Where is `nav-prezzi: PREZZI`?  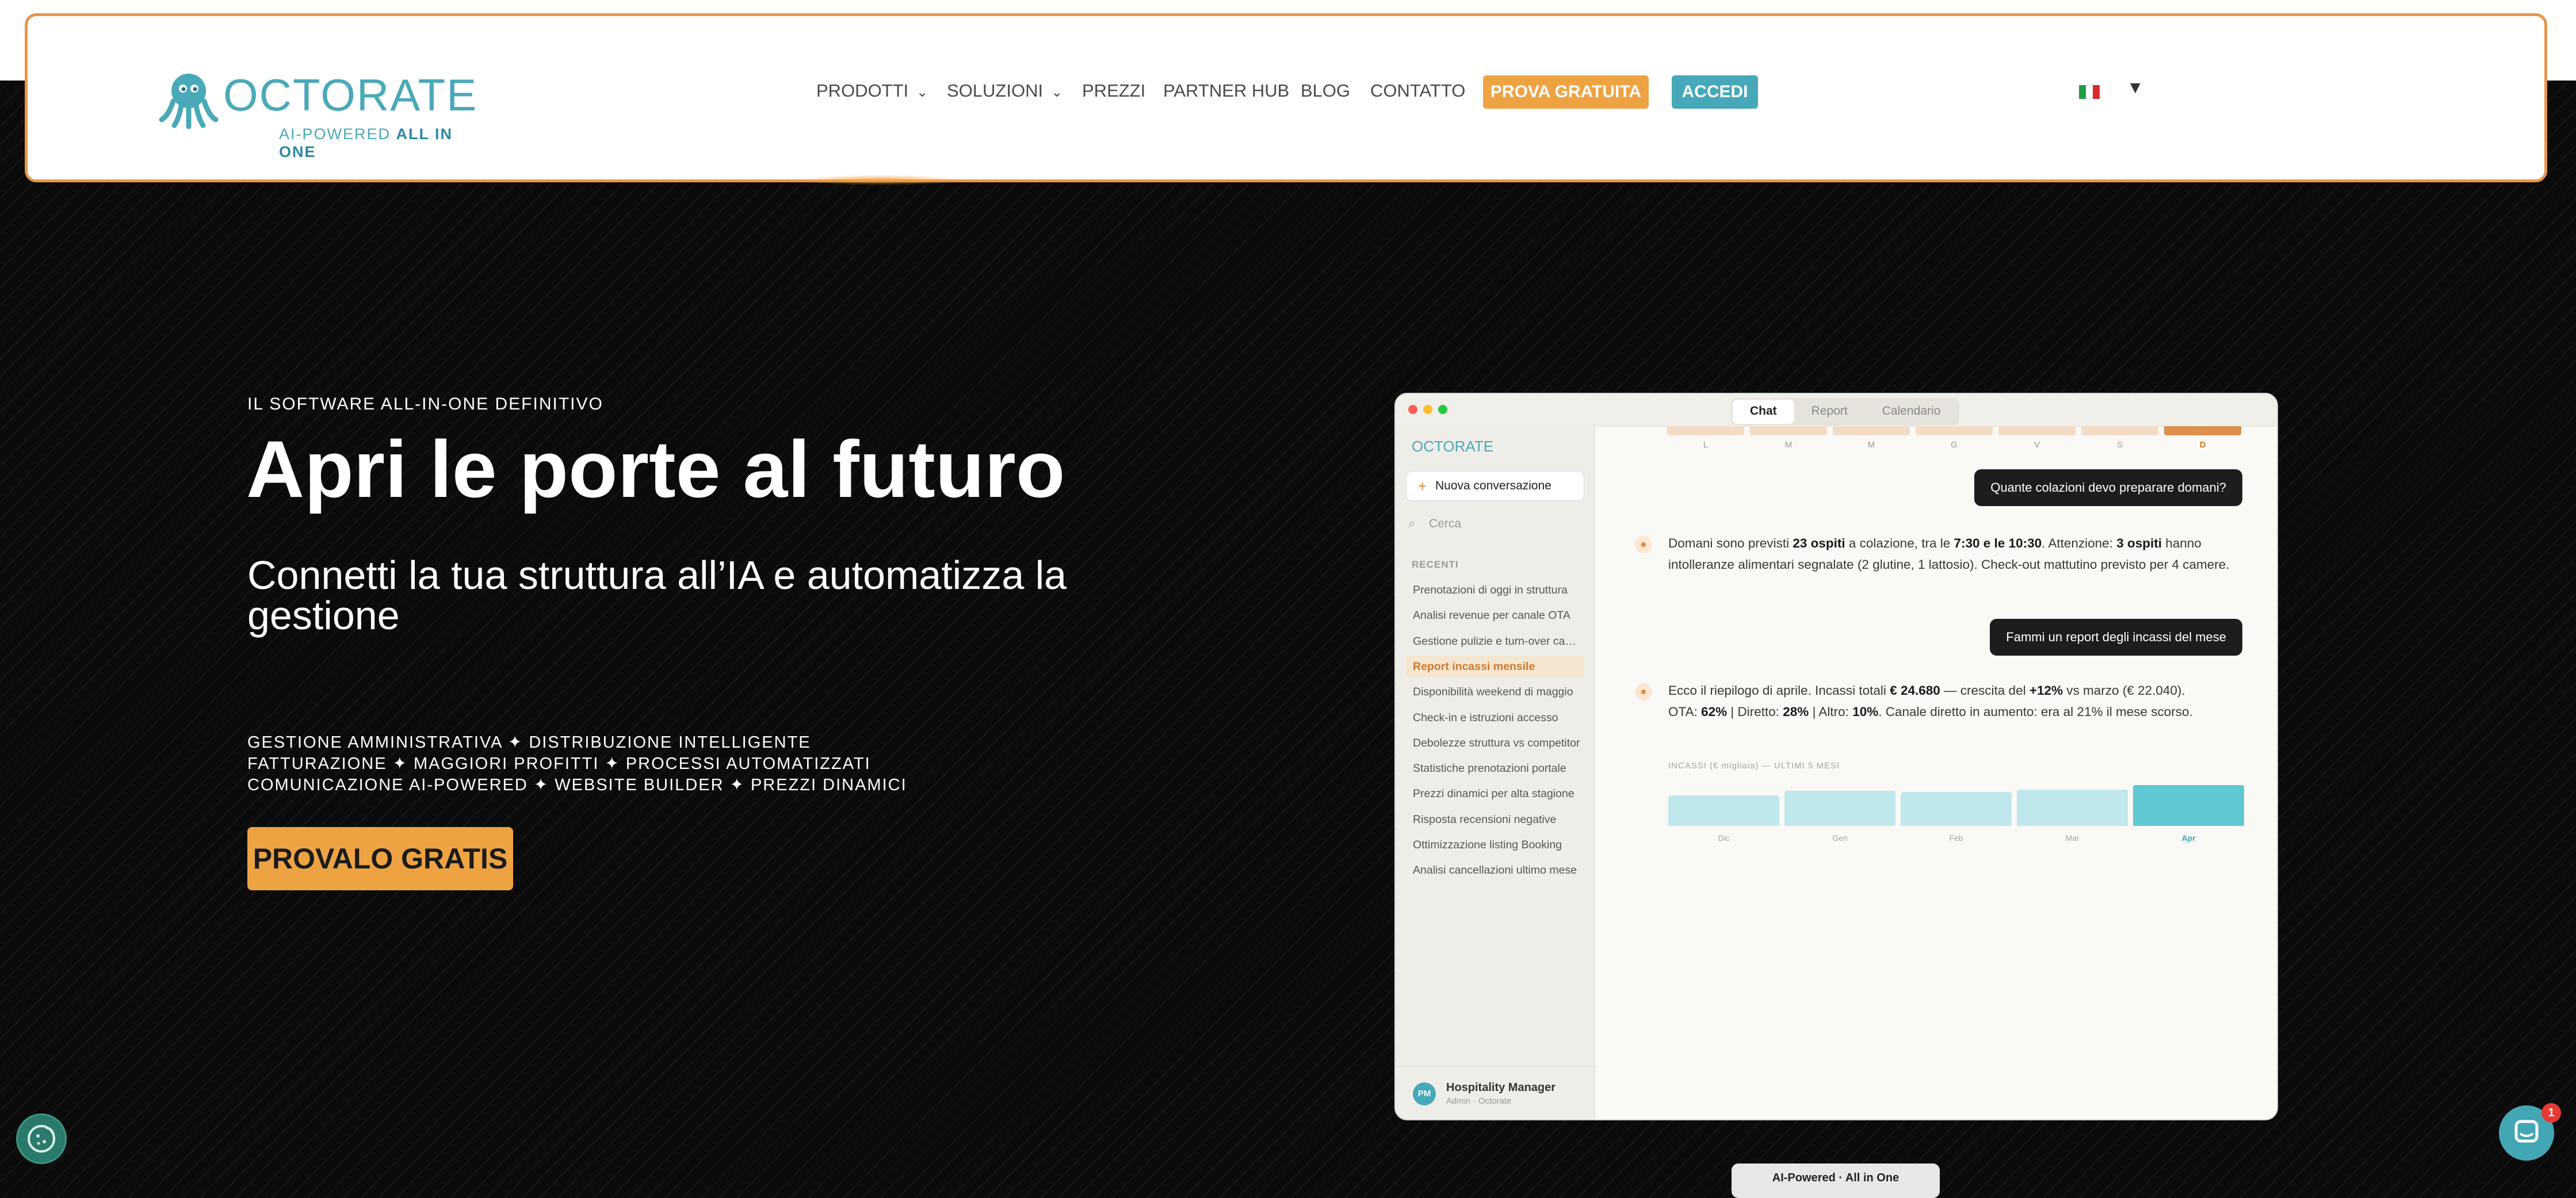
nav-prezzi: PREZZI is located at coordinates (1113, 91).